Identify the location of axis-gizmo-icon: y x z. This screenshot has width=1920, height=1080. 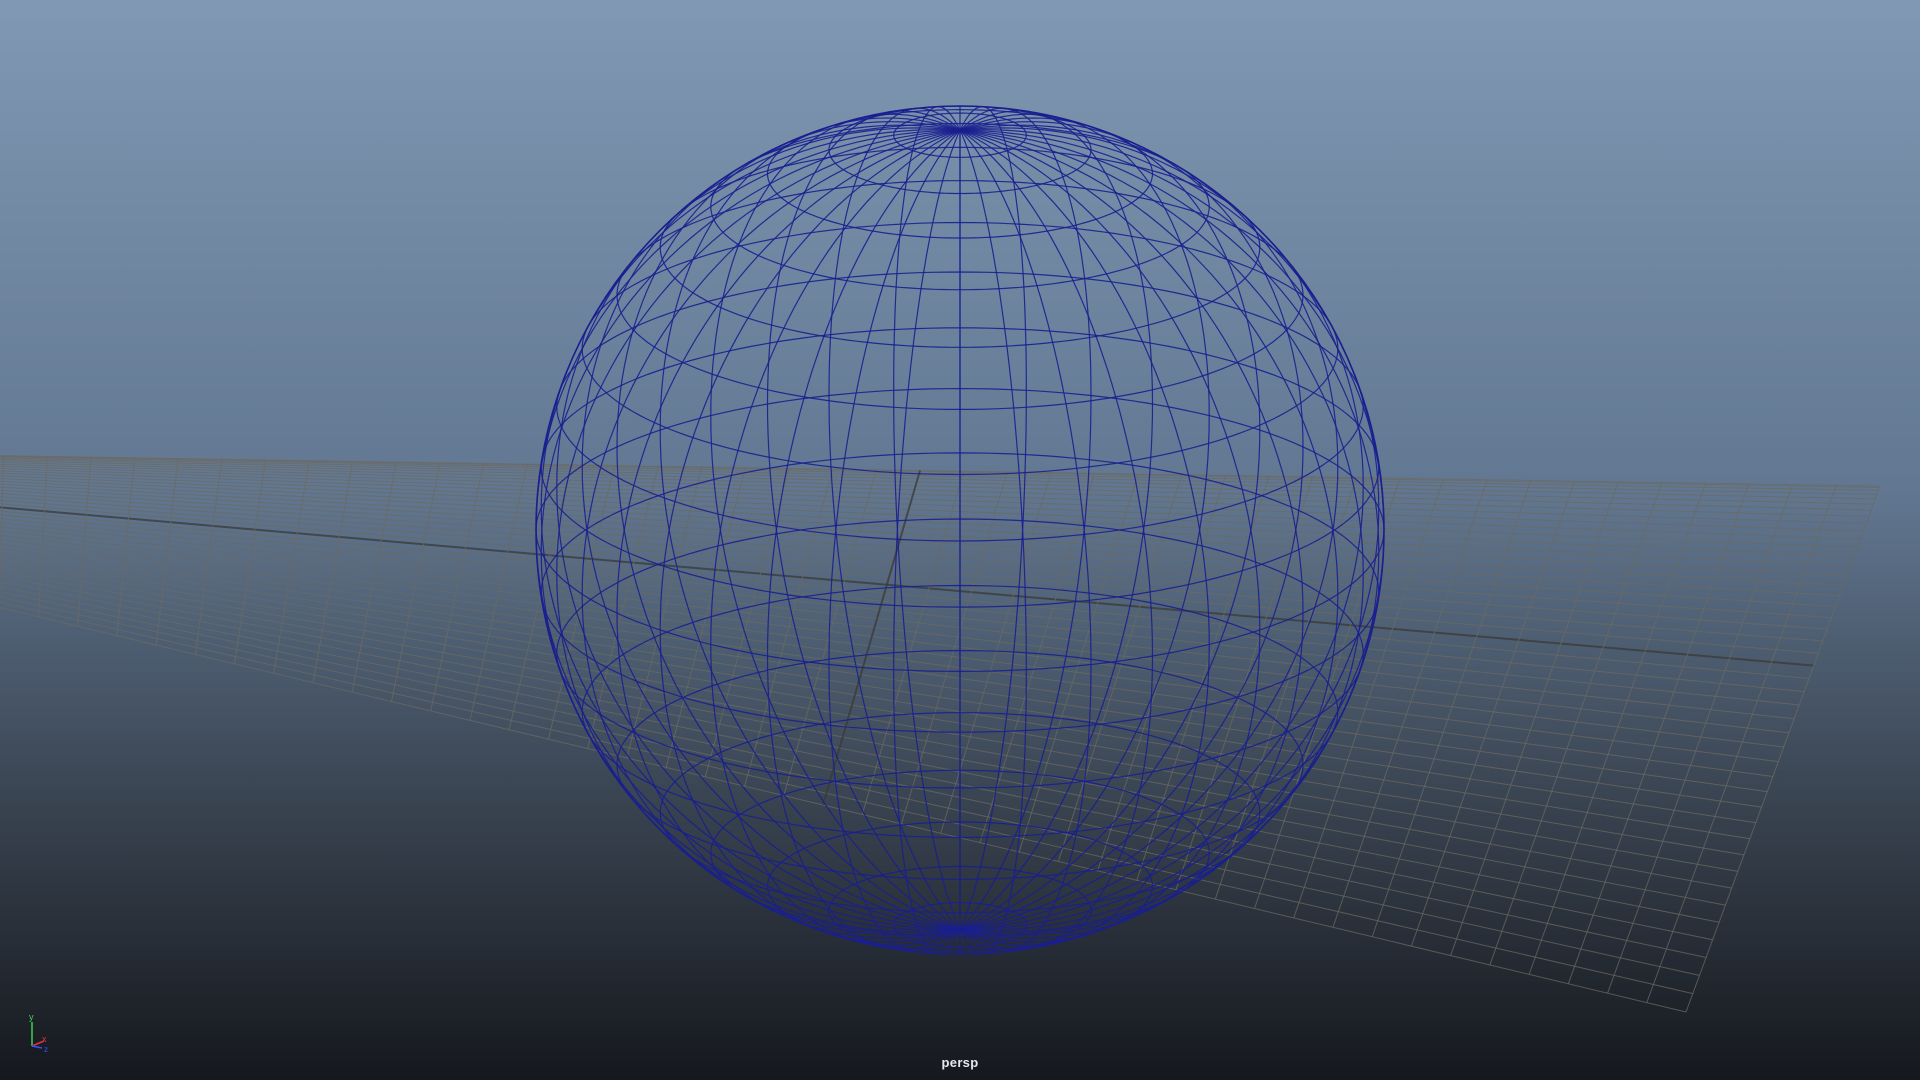
(38, 1032).